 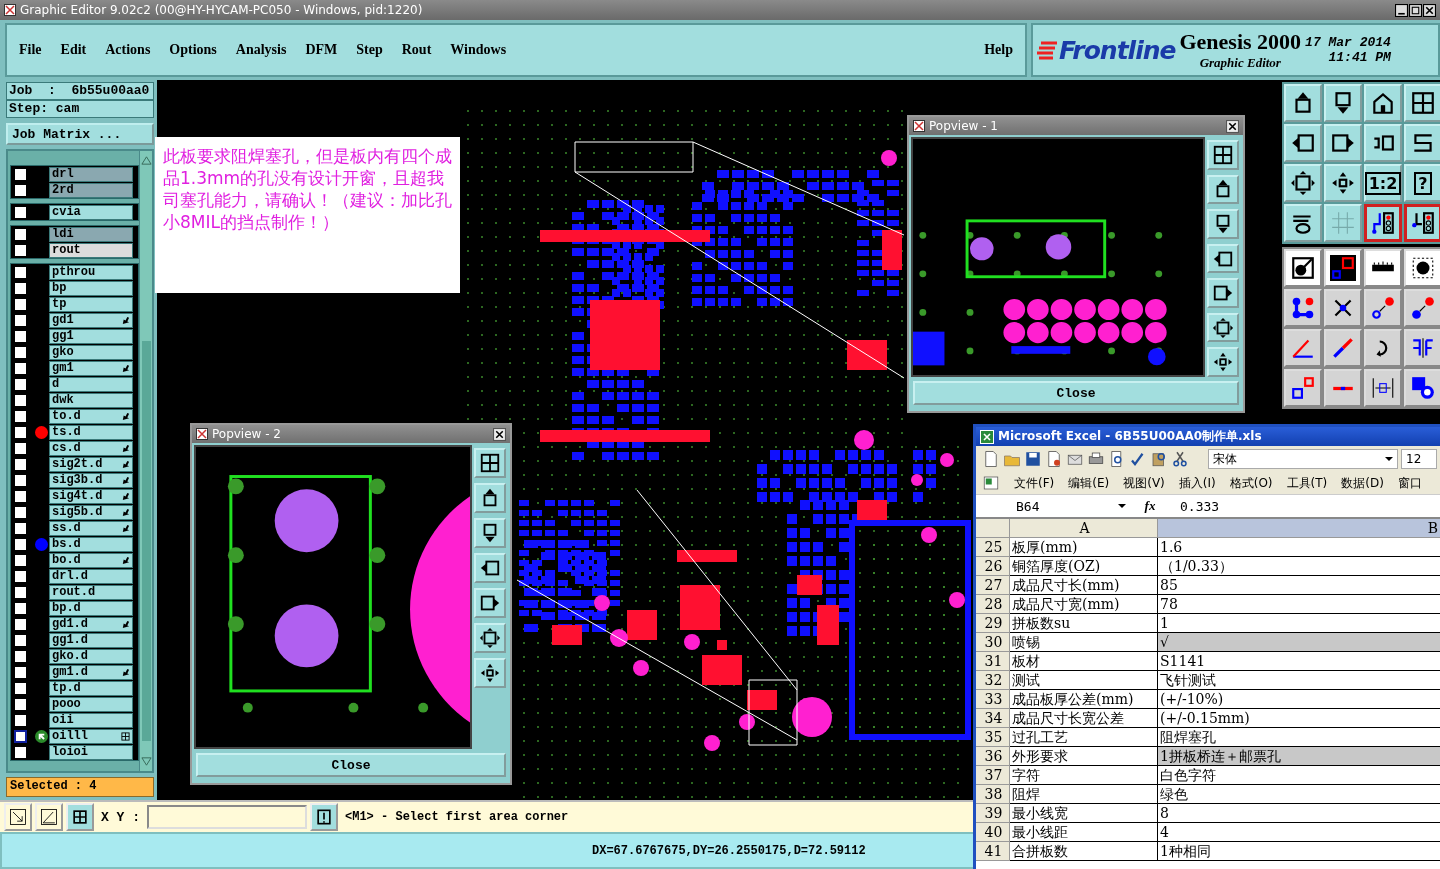 What do you see at coordinates (416, 50) in the screenshot?
I see `menu-item: Rout` at bounding box center [416, 50].